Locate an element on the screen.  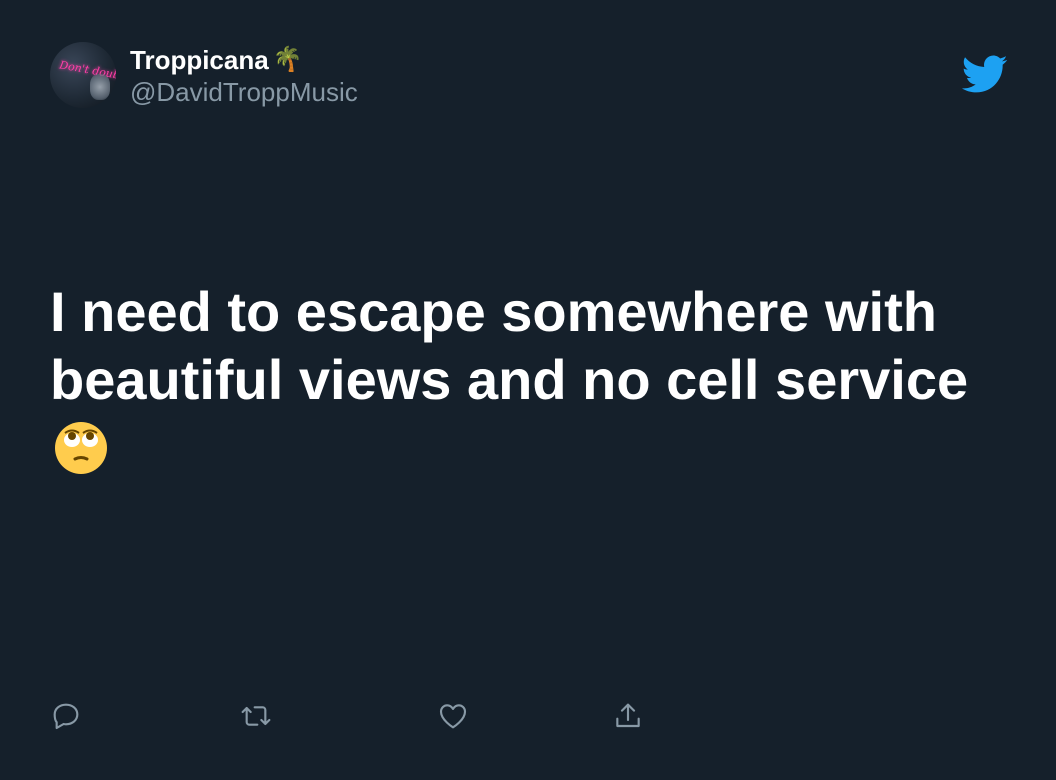
heart-icon is located at coordinates (453, 716).